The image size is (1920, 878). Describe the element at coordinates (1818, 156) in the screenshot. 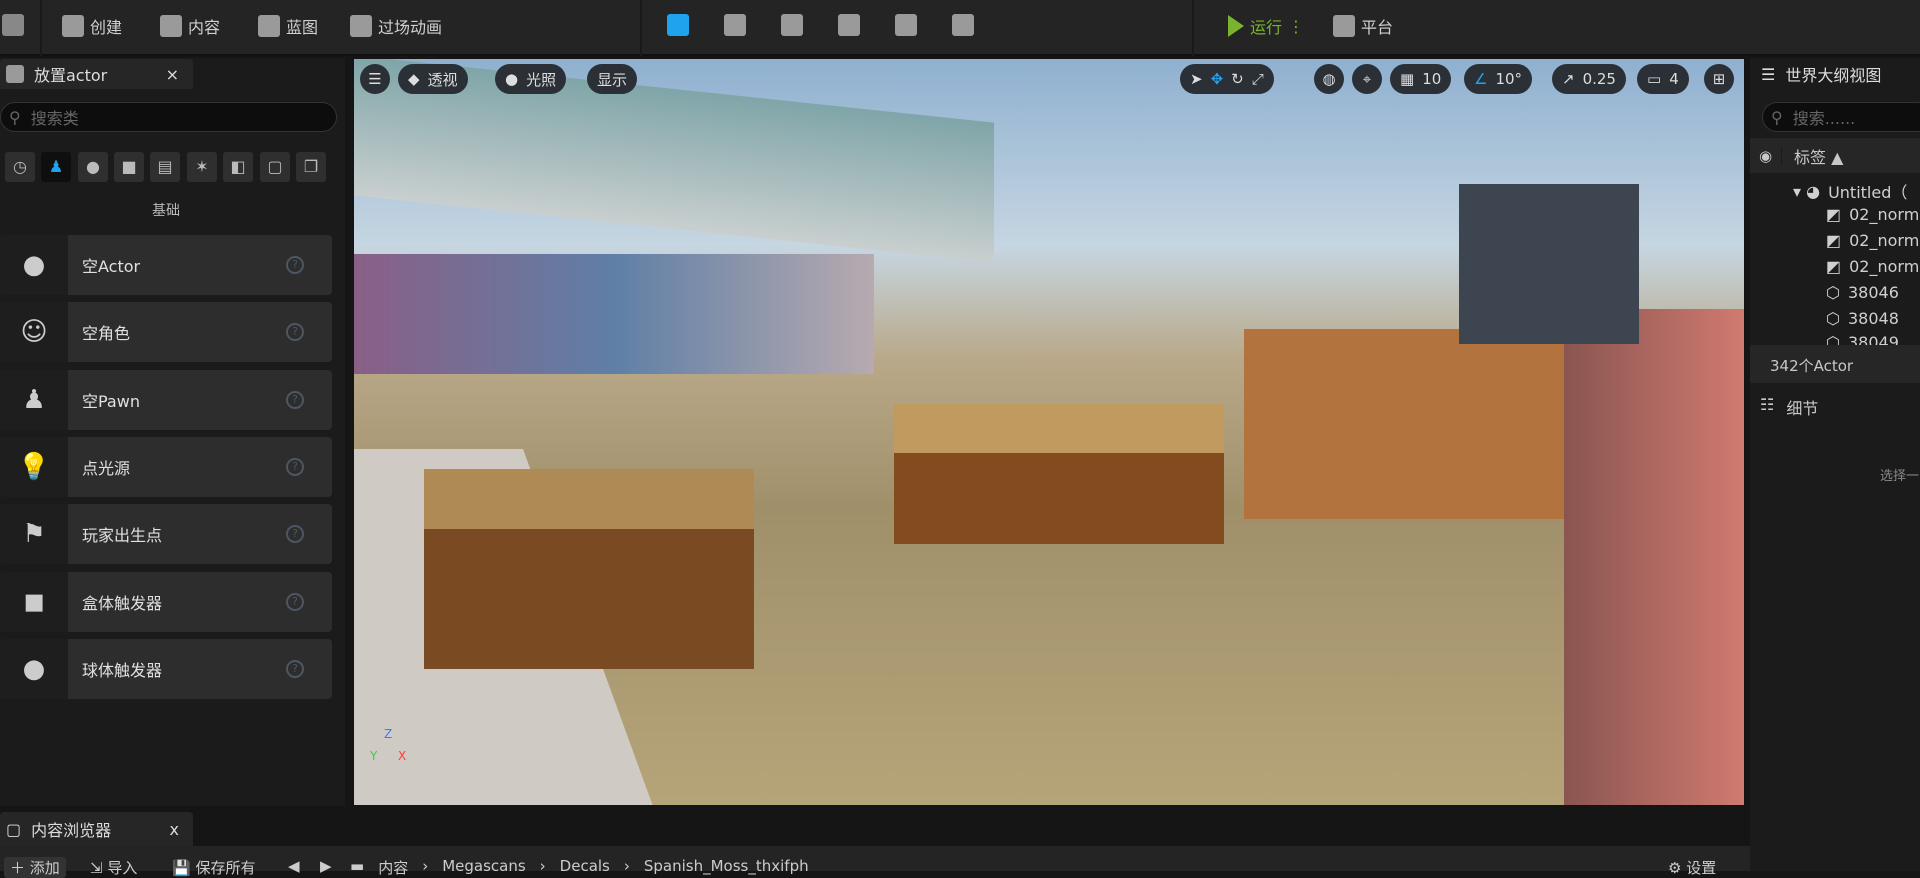

I see `label-column-header: 标签 ▲` at that location.